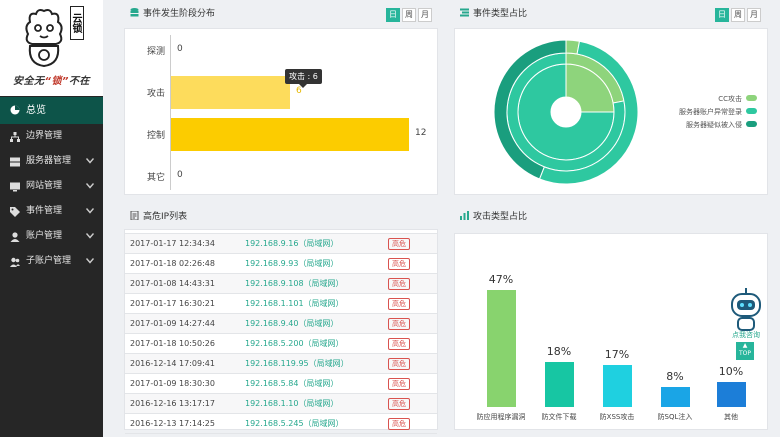  What do you see at coordinates (185, 323) in the screenshot?
I see `row-time: 2017-01-09 14:27:44` at bounding box center [185, 323].